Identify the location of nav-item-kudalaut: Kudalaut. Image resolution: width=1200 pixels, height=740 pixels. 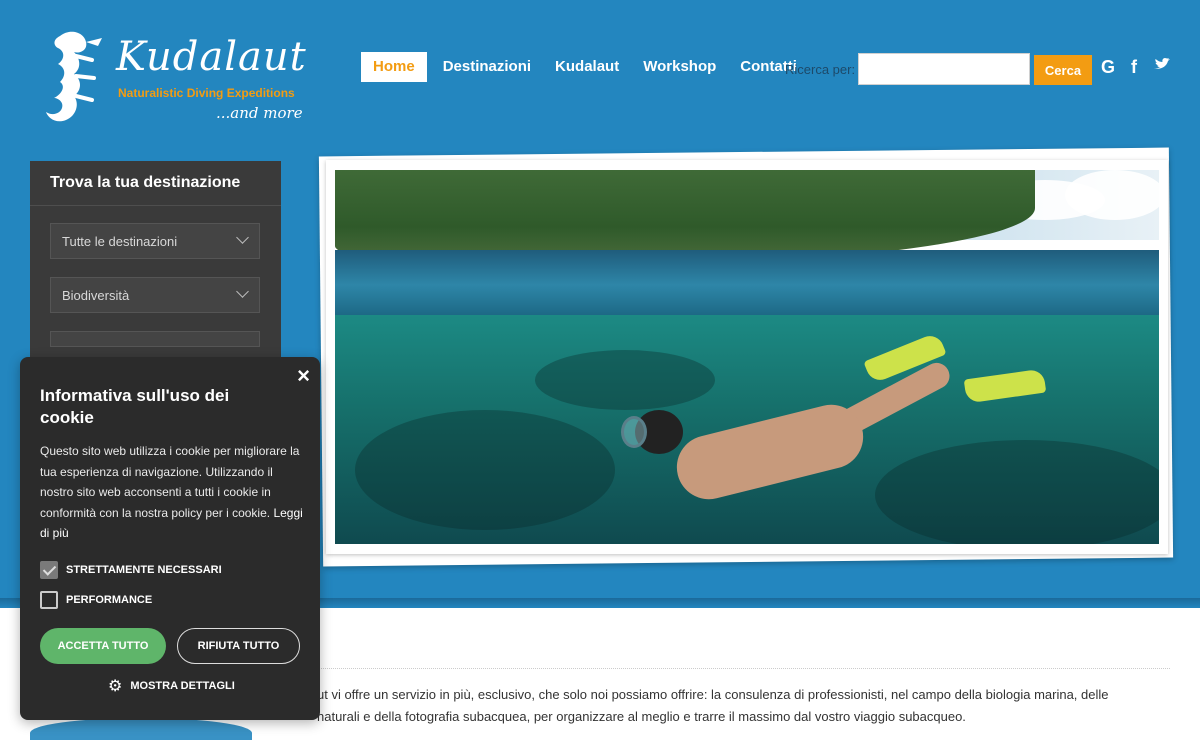
(587, 67).